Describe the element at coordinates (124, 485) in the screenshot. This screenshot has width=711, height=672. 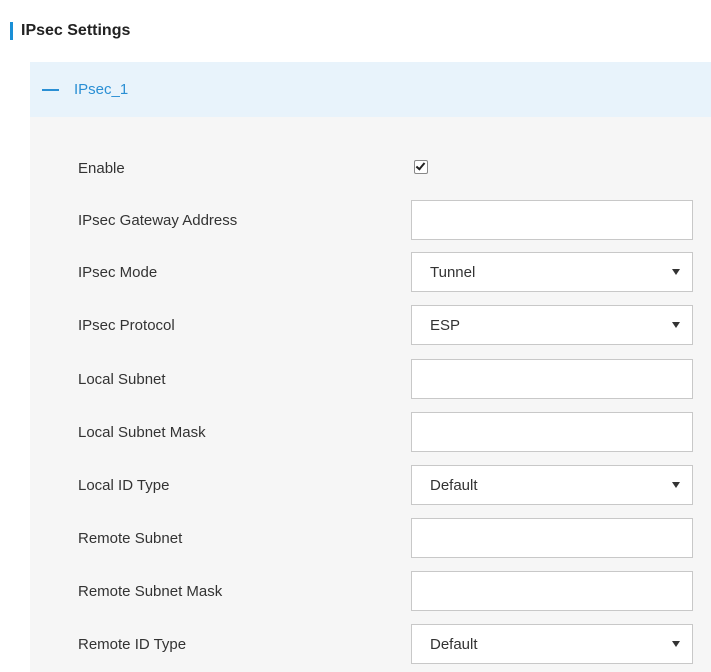
I see `local-id-type-label: Local ID Type` at that location.